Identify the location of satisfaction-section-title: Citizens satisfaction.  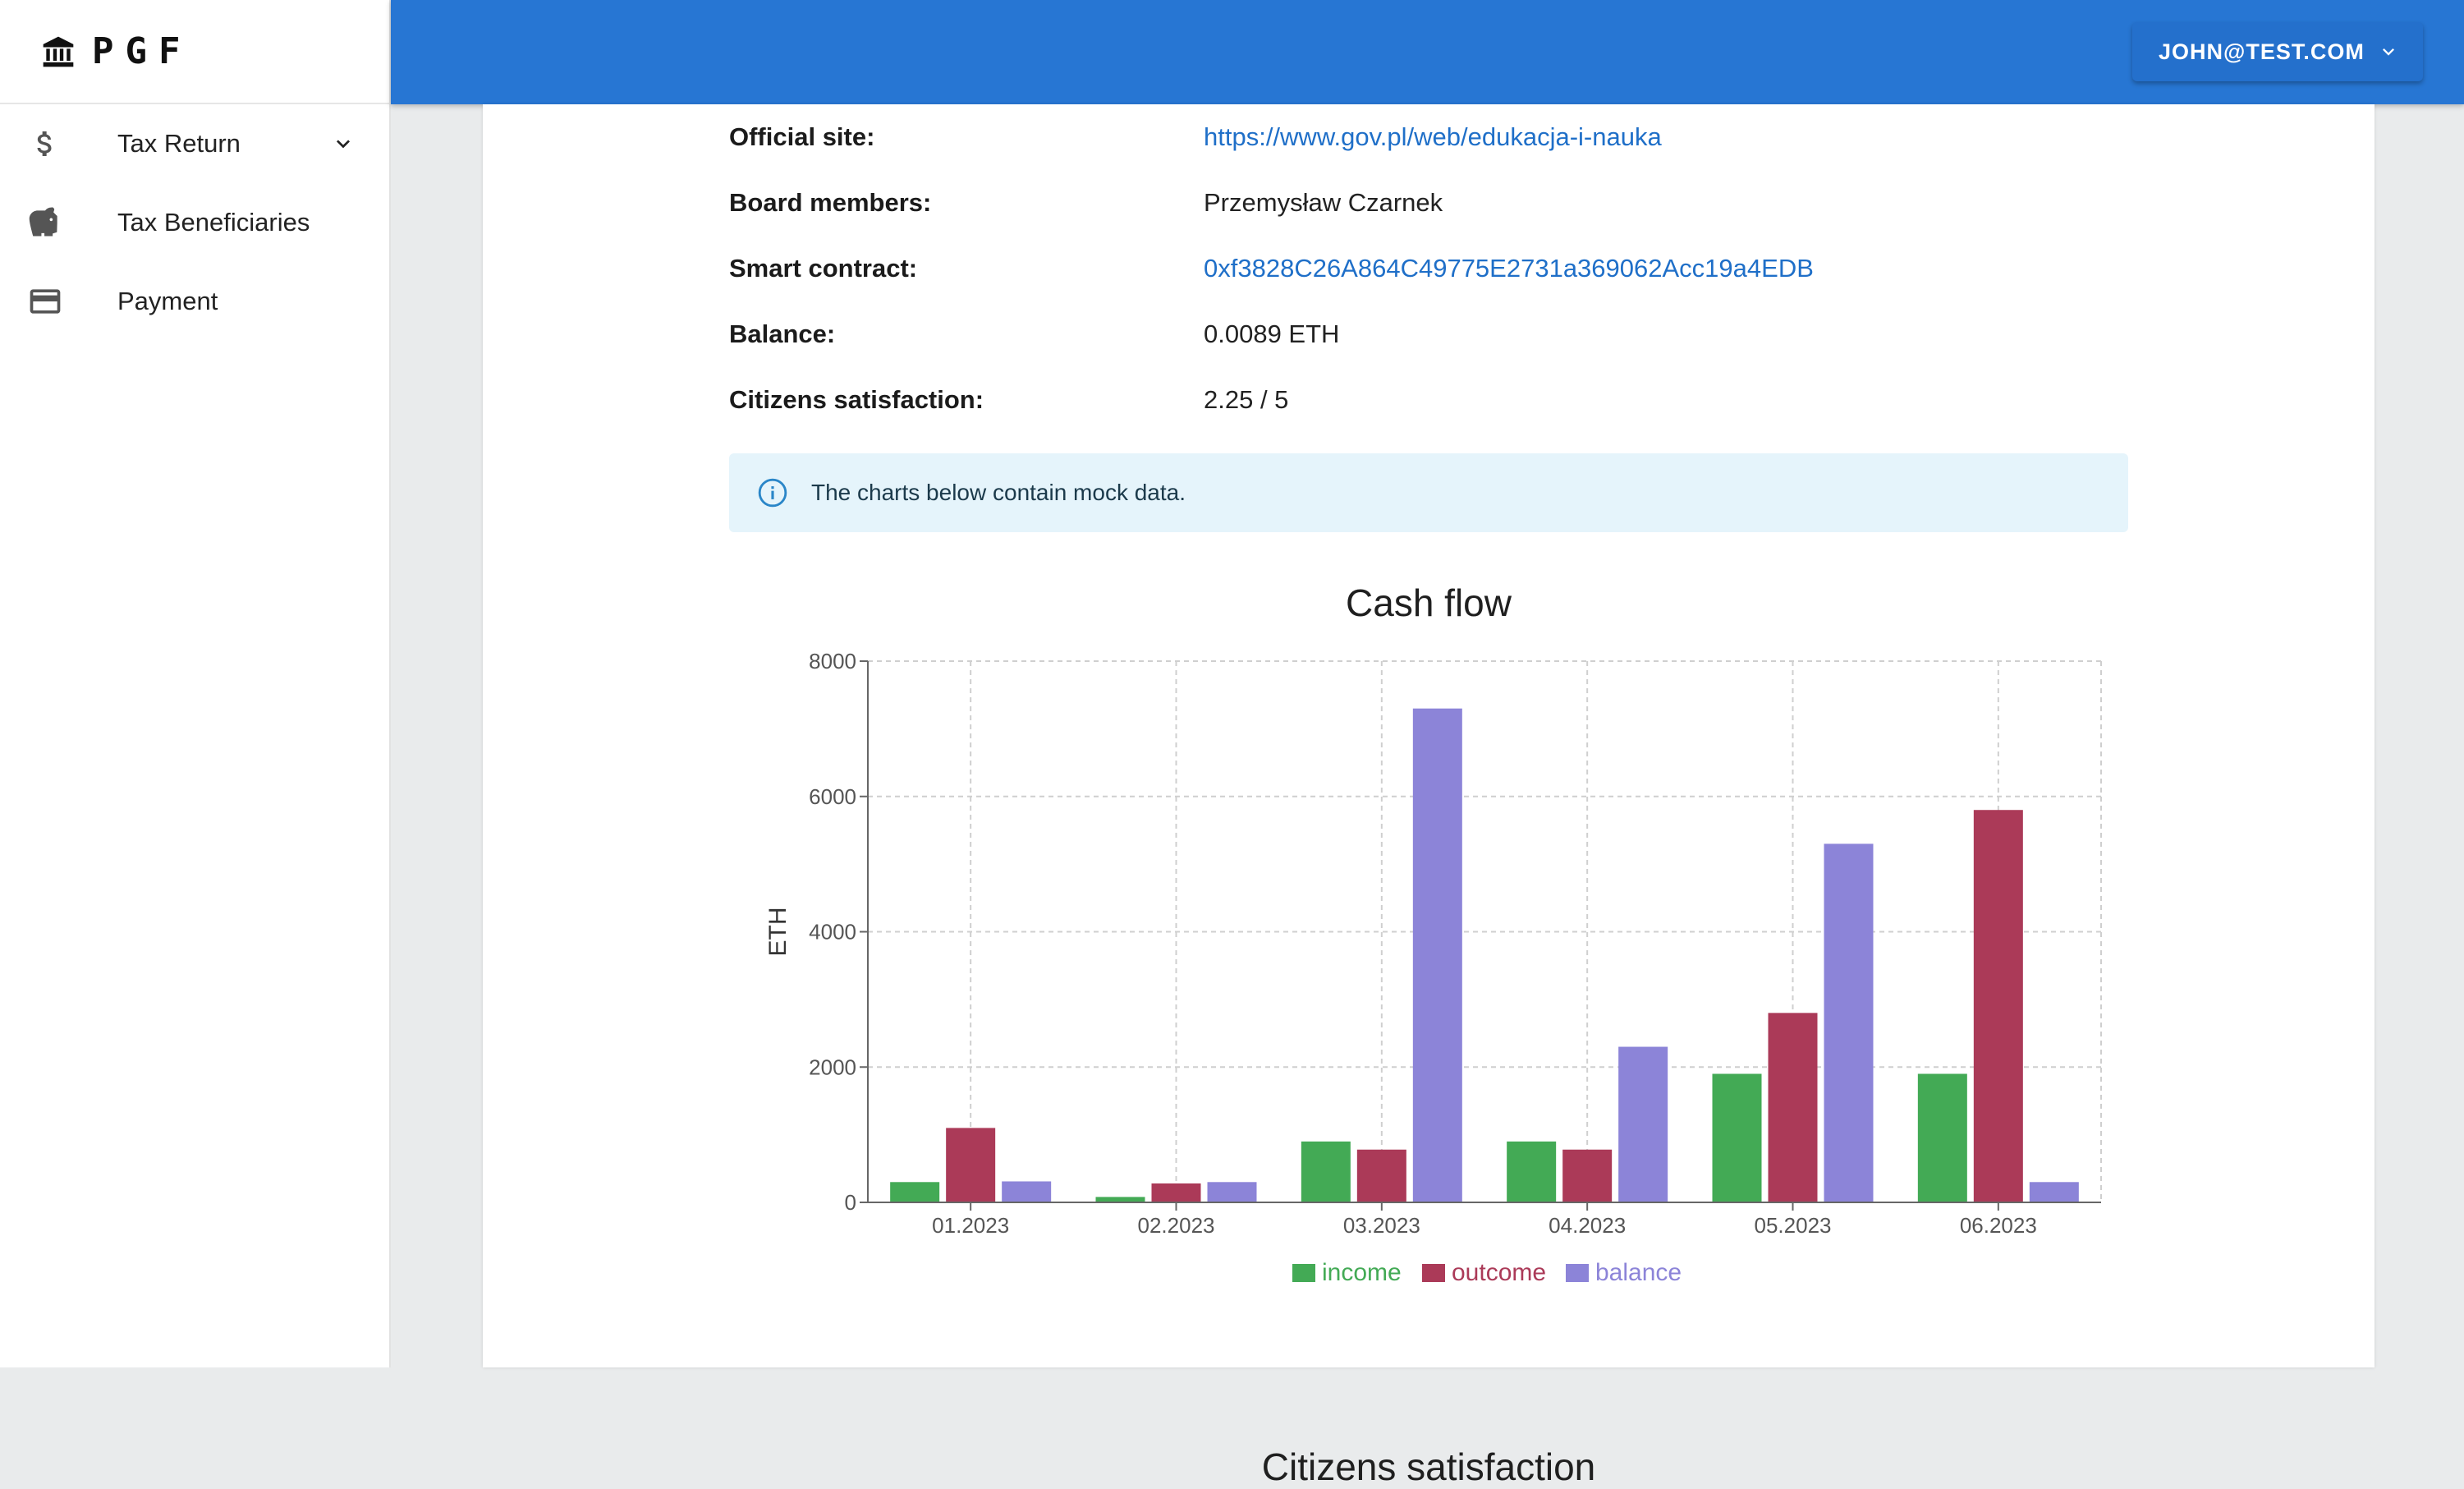
(1429, 1466).